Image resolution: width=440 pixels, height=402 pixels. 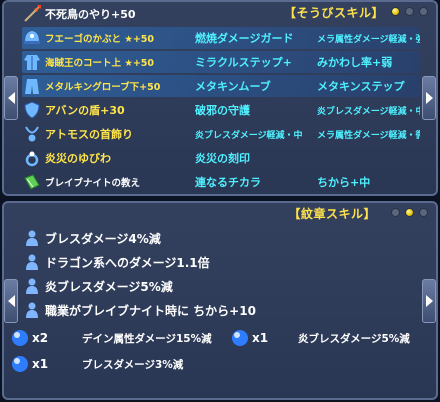 I want to click on equip-row: アバンの盾+30 破邪の守護 炎ブレスダメージ軽減・中, so click(x=221, y=110).